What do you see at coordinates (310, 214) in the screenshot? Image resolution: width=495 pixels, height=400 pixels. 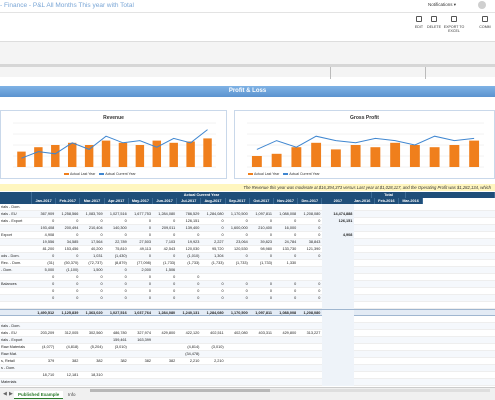 I see `table-cell: 1,208,080` at bounding box center [310, 214].